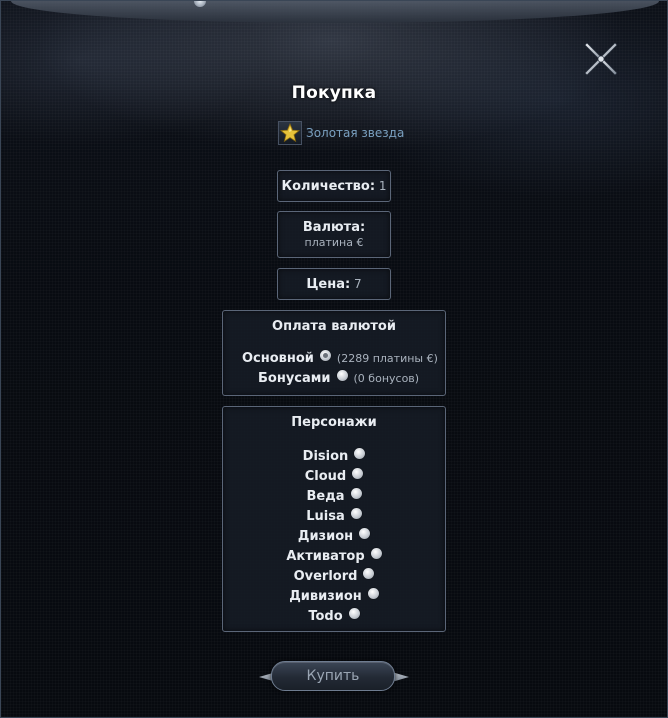  I want to click on character-row-aktivator: Активатор, so click(334, 557).